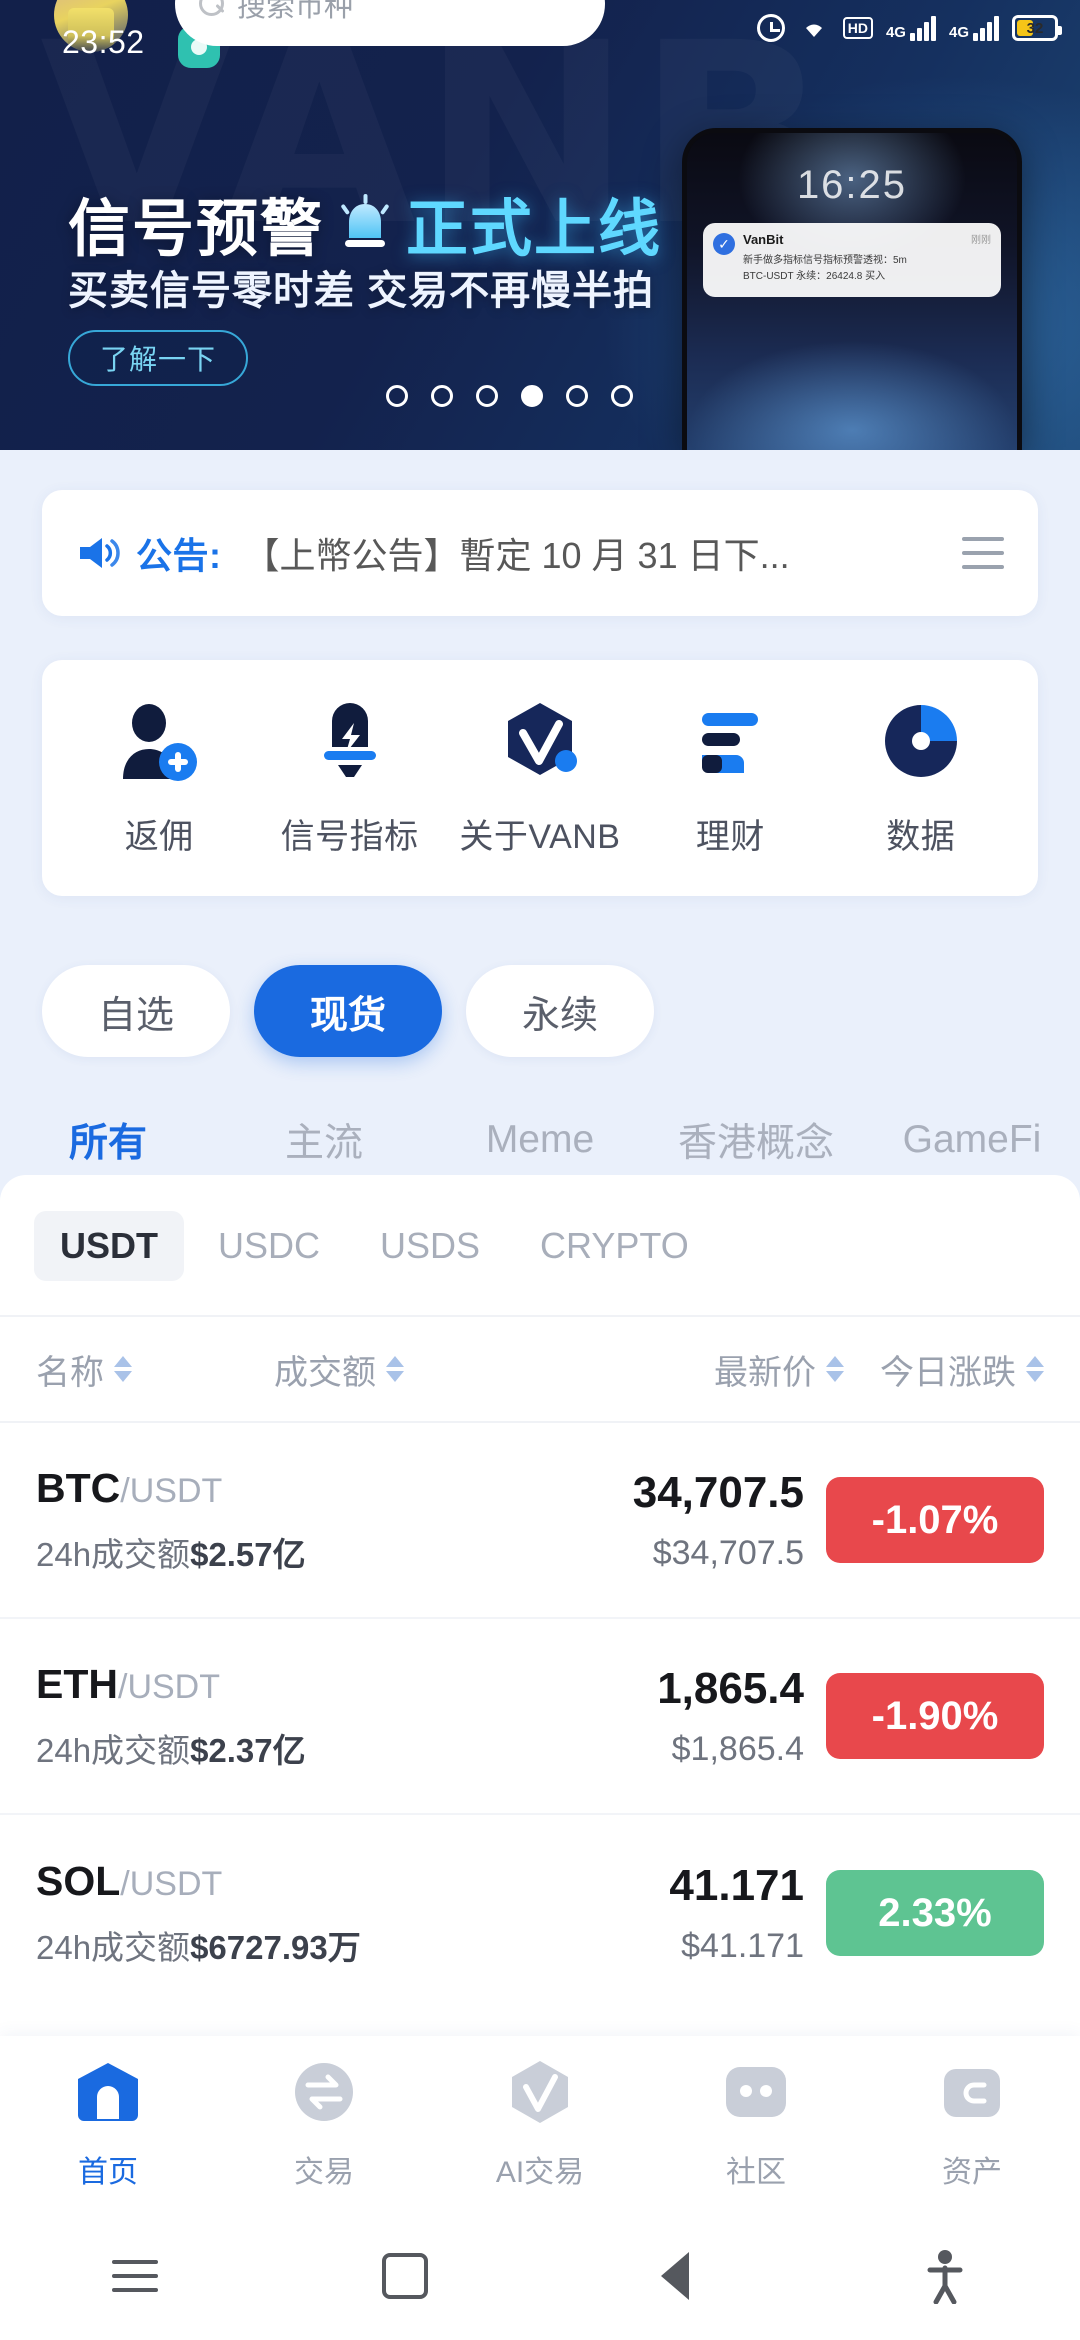  Describe the element at coordinates (756, 2172) in the screenshot. I see `nav-label: 社区` at that location.